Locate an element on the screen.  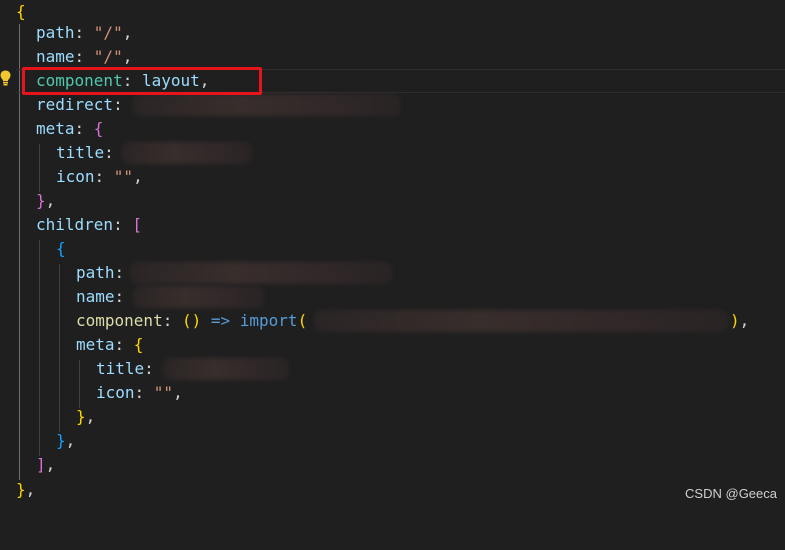
close-bracket: ] is located at coordinates (41, 464).